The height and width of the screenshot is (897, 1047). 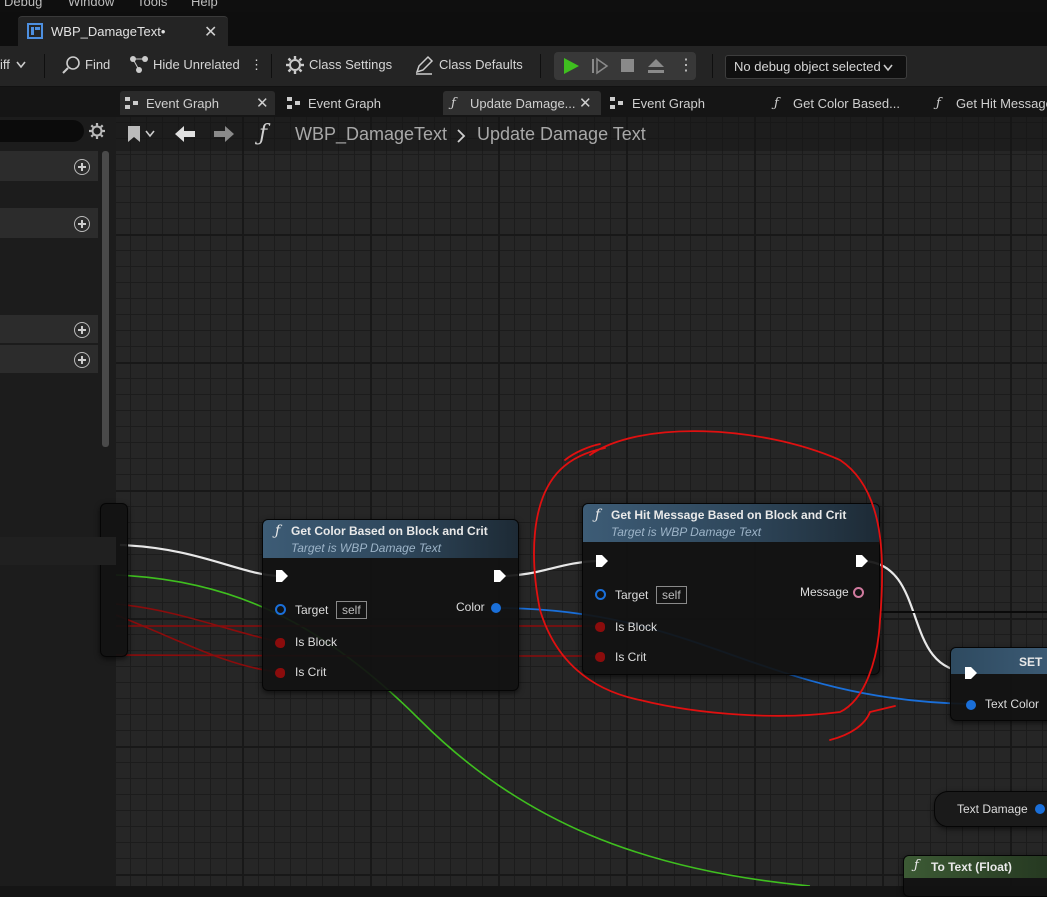 What do you see at coordinates (561, 134) in the screenshot?
I see `breadcrumb-function: Update Damage Text` at bounding box center [561, 134].